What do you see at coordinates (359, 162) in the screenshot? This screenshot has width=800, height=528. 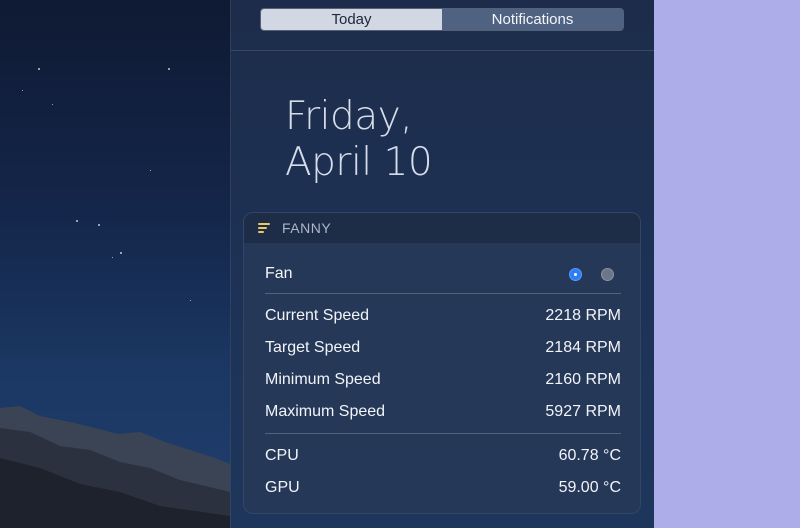 I see `date-month-day: April 10` at bounding box center [359, 162].